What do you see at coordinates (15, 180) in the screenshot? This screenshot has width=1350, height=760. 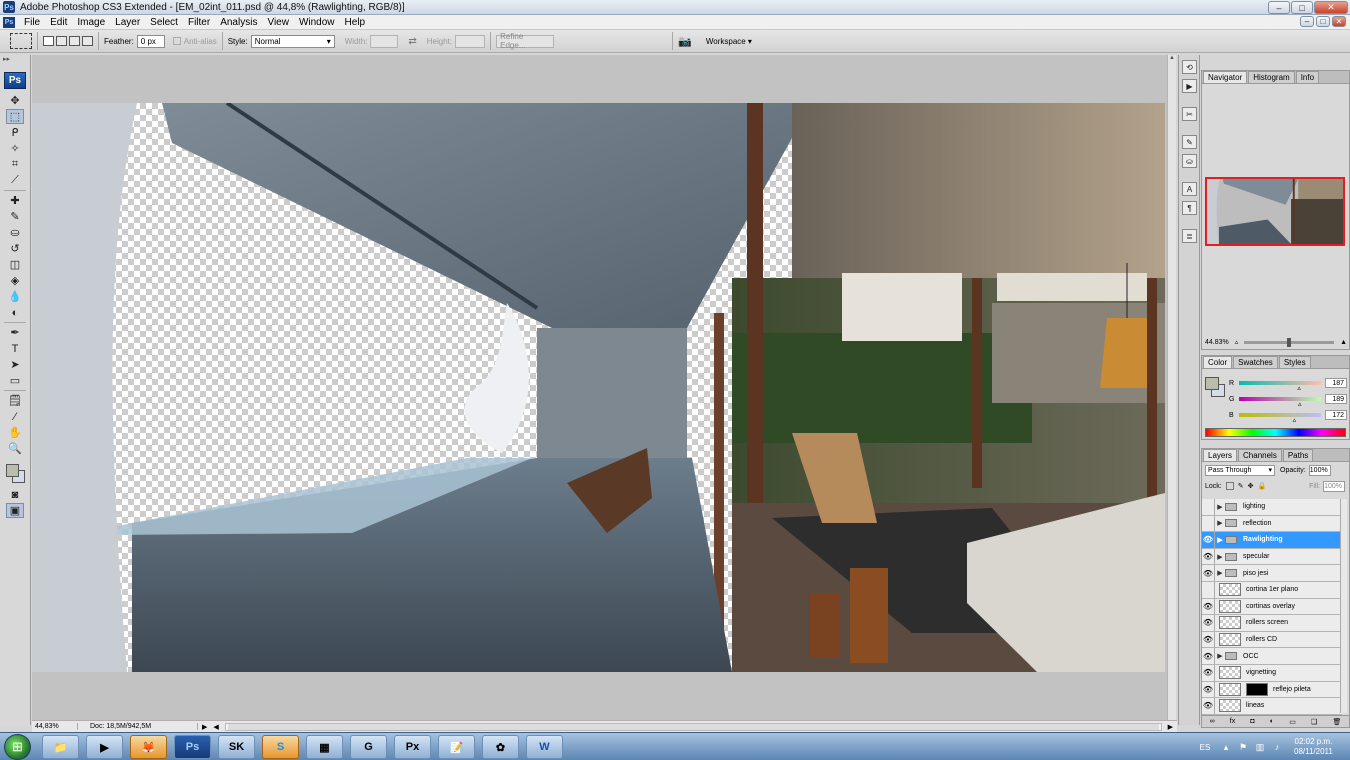 I see `slice-tool-icon: ⟋` at bounding box center [15, 180].